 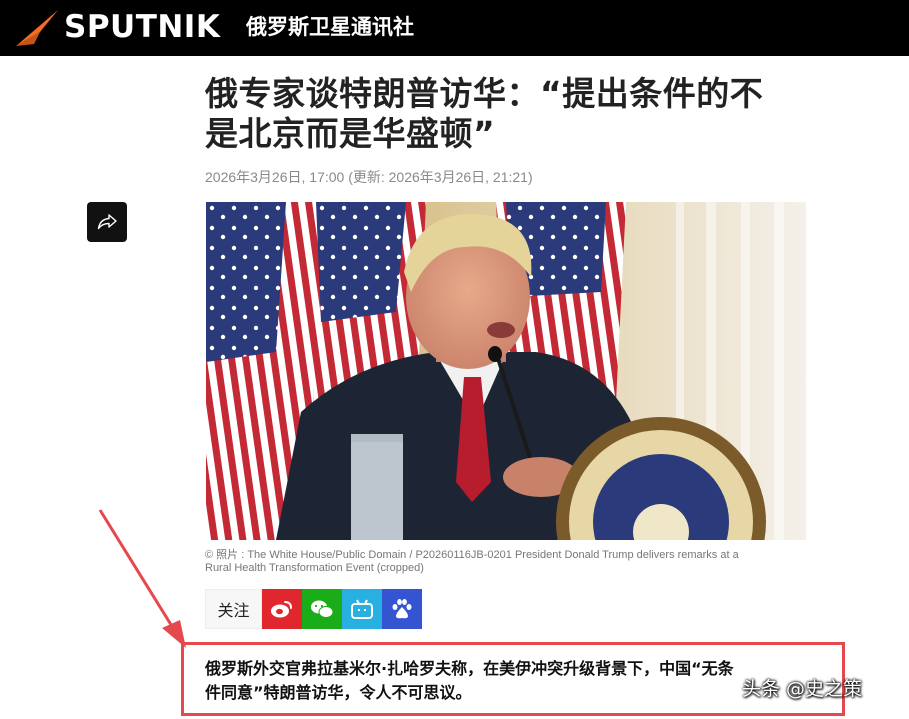 I want to click on article-headline: 俄专家谈特朗普访华：“提出条件的不 是北京而是华盛顿”, so click(x=510, y=114).